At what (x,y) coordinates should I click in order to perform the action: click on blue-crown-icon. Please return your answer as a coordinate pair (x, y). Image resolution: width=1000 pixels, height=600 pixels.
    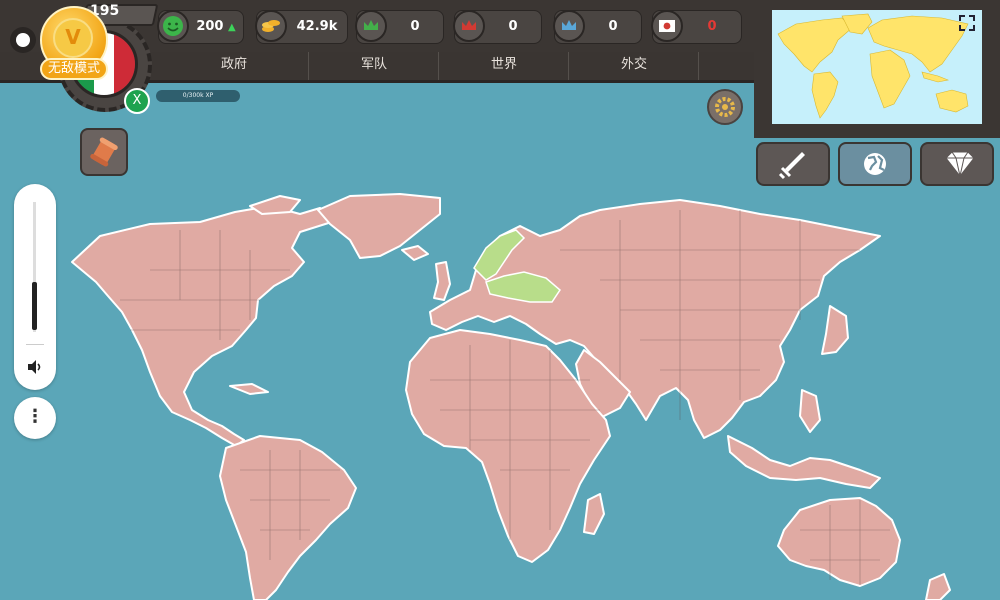
    Looking at the image, I should click on (569, 26).